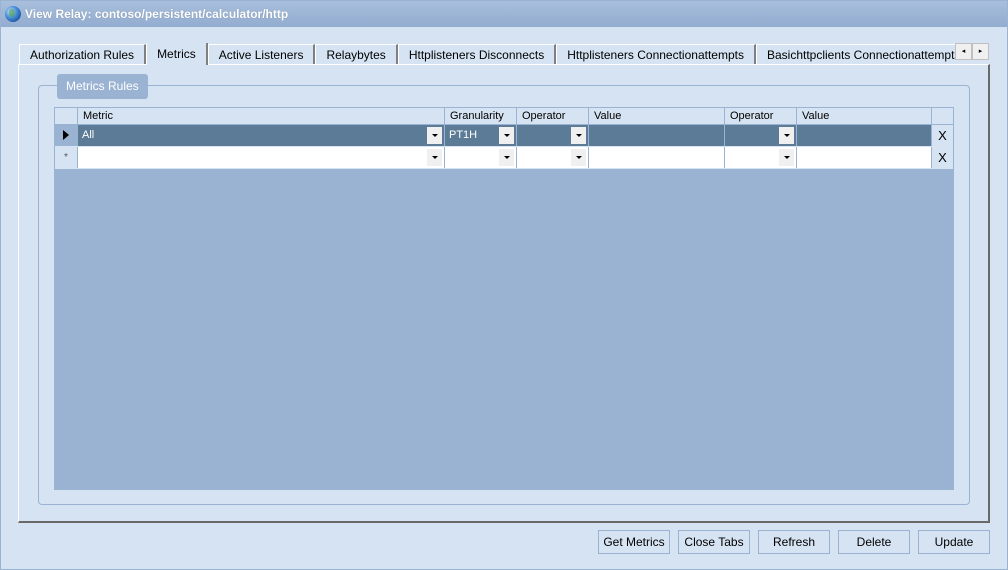  I want to click on header-granularity: Granularity, so click(481, 116).